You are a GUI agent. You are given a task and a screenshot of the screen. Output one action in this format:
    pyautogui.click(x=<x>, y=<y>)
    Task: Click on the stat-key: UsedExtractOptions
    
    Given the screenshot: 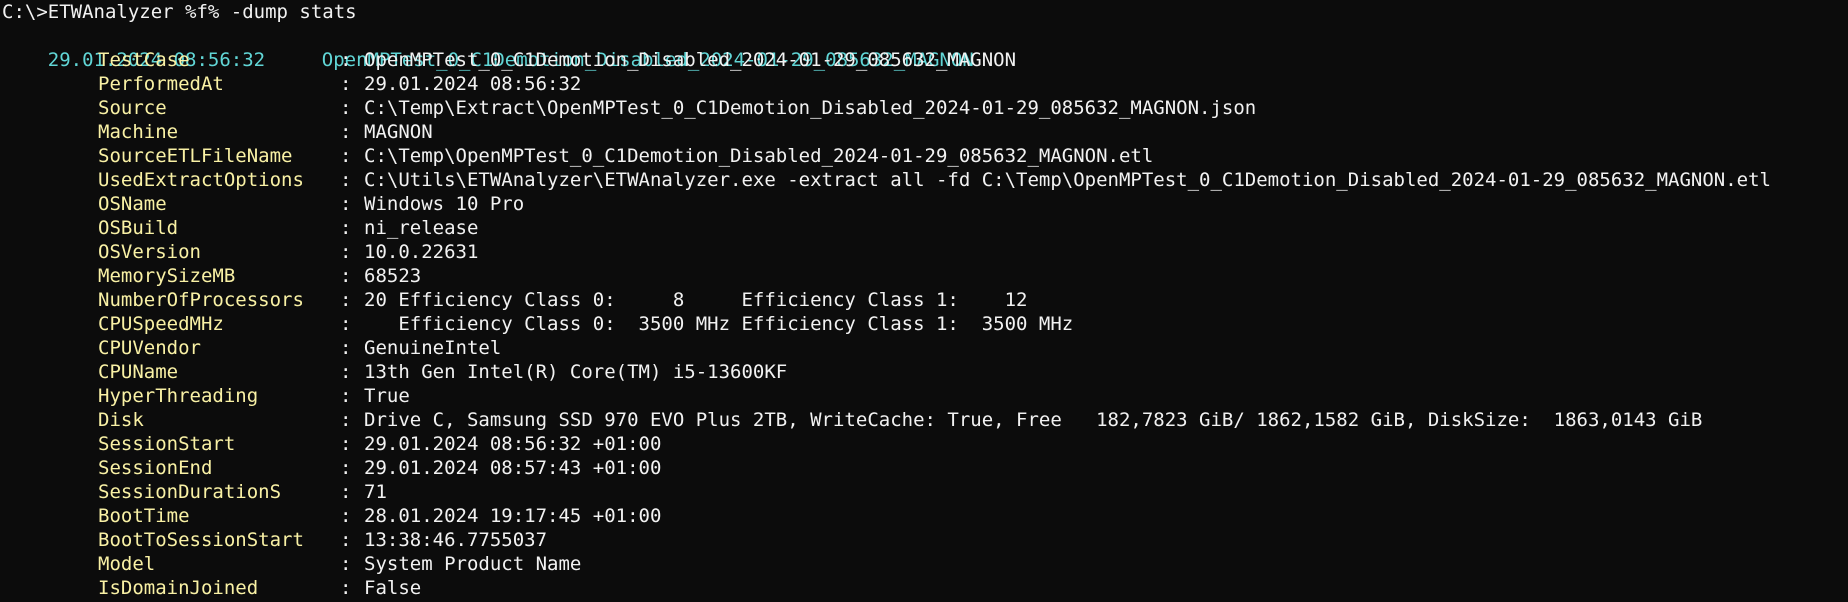 What is the action you would take?
    pyautogui.click(x=201, y=180)
    